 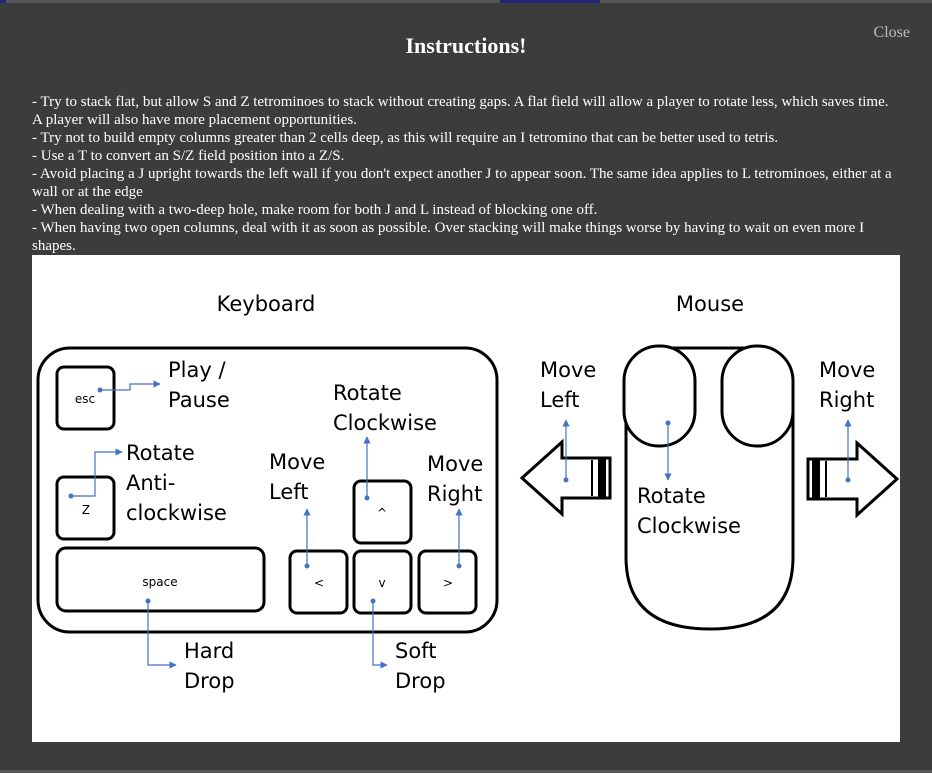 I want to click on dialog-title: Instructions!, so click(x=466, y=45).